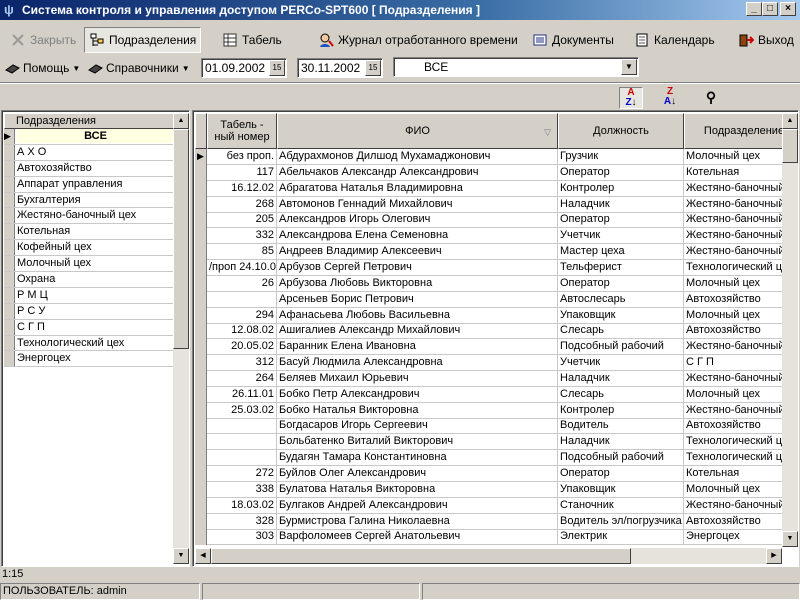 This screenshot has height=600, width=800. Describe the element at coordinates (89, 216) in the screenshot. I see `department-item: Жестяно-баночный цех` at that location.